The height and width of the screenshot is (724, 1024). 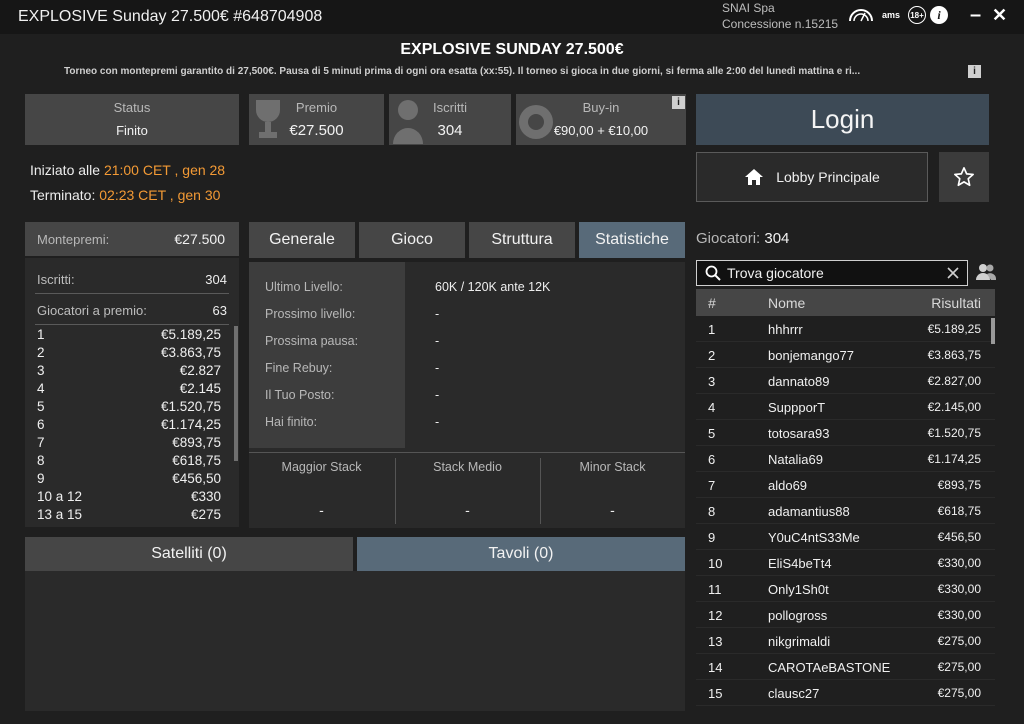 I want to click on friends-filter-icon, so click(x=986, y=272).